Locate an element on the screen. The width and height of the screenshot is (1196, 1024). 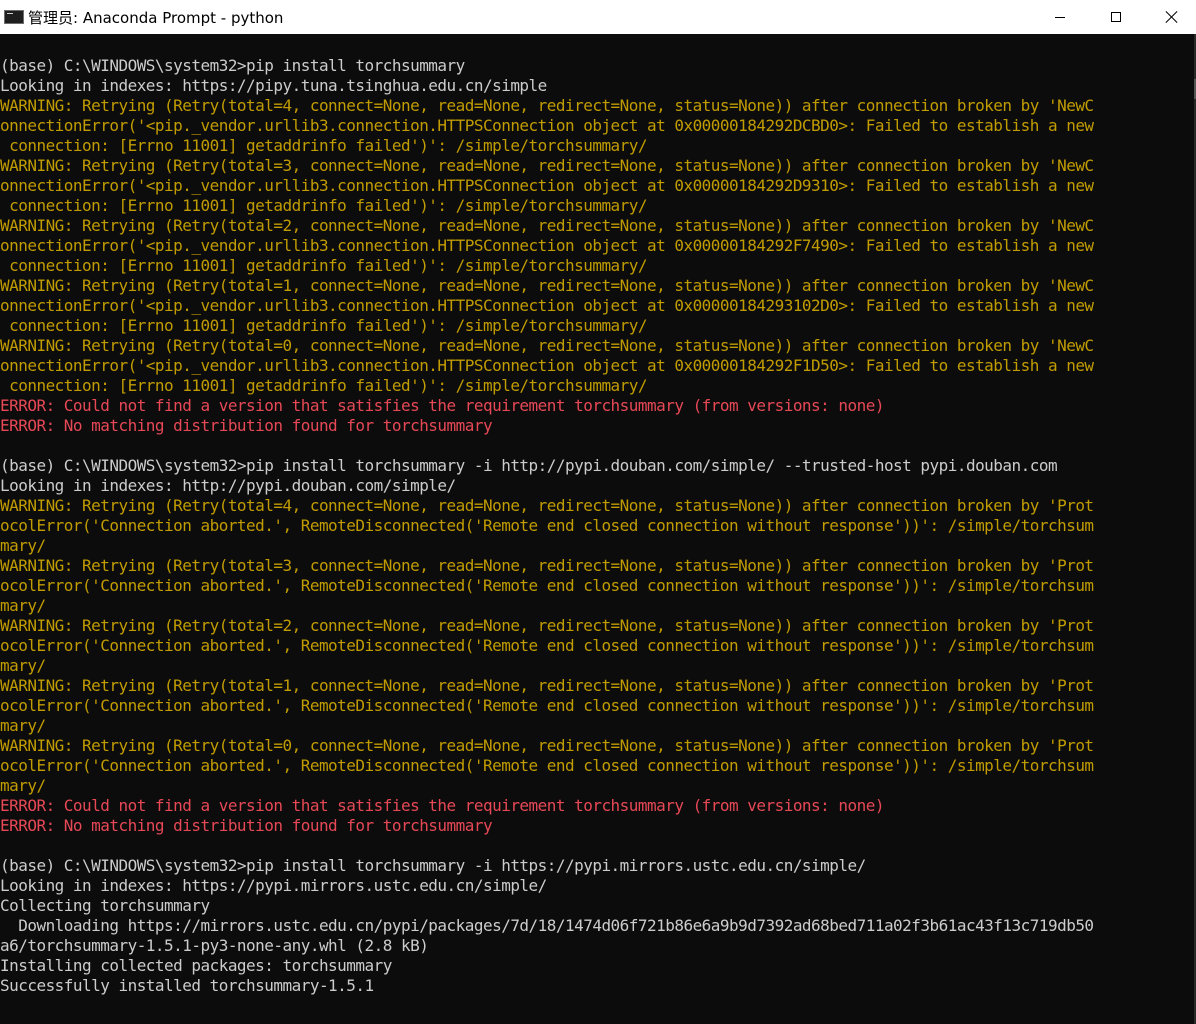
minimize-button is located at coordinates (1060, 17).